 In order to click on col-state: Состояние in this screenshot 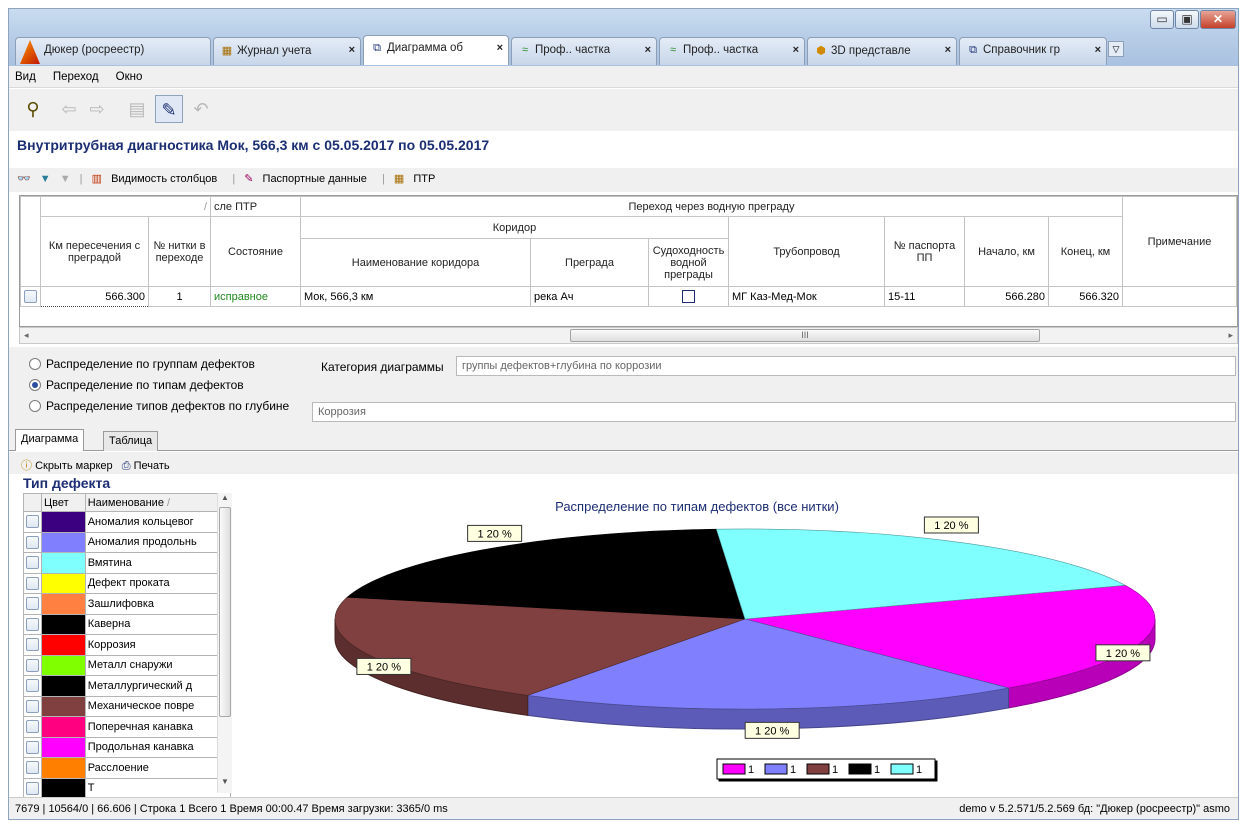, I will do `click(255, 251)`.